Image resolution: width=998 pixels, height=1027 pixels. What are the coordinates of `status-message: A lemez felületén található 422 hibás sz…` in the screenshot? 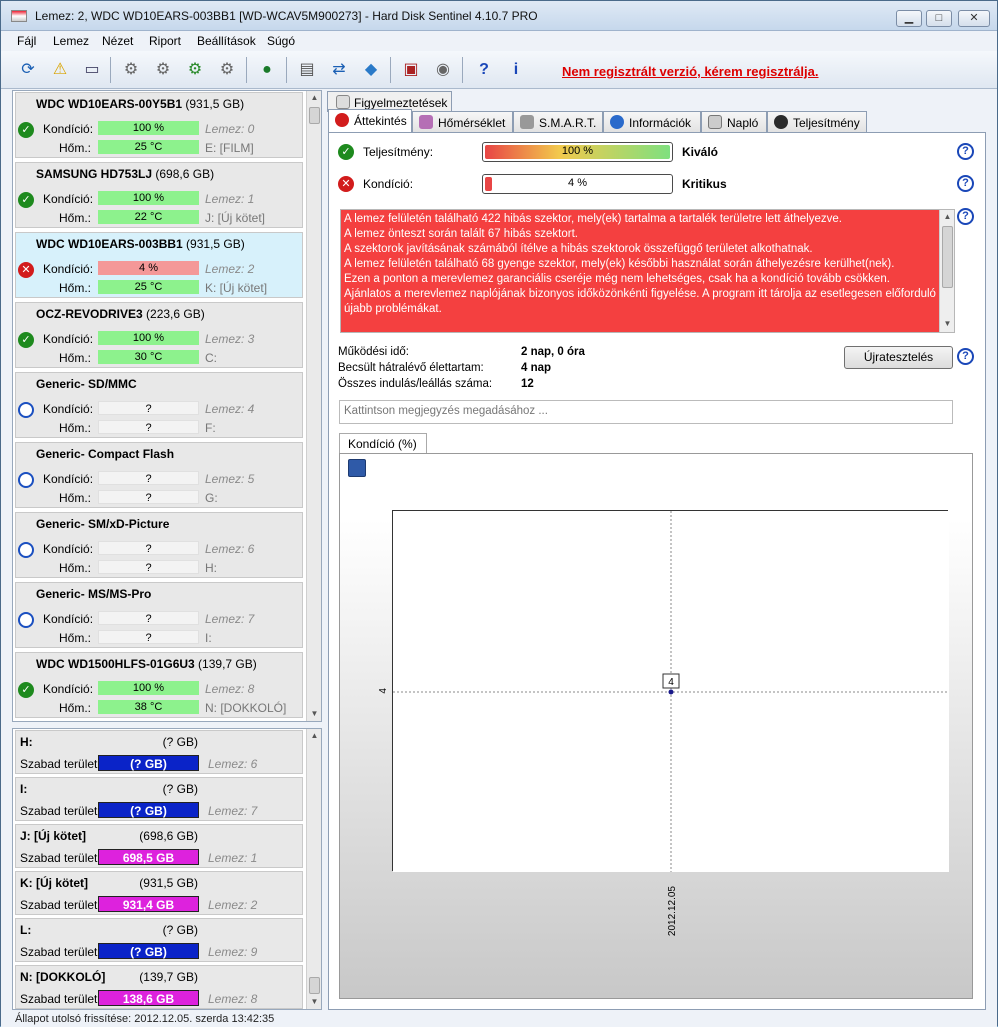 It's located at (647, 271).